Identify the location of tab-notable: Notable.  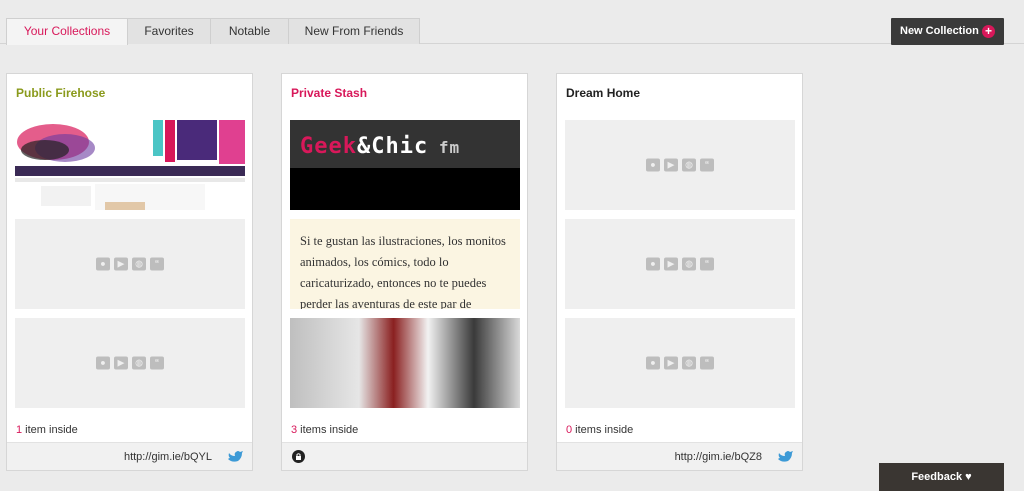
(249, 31).